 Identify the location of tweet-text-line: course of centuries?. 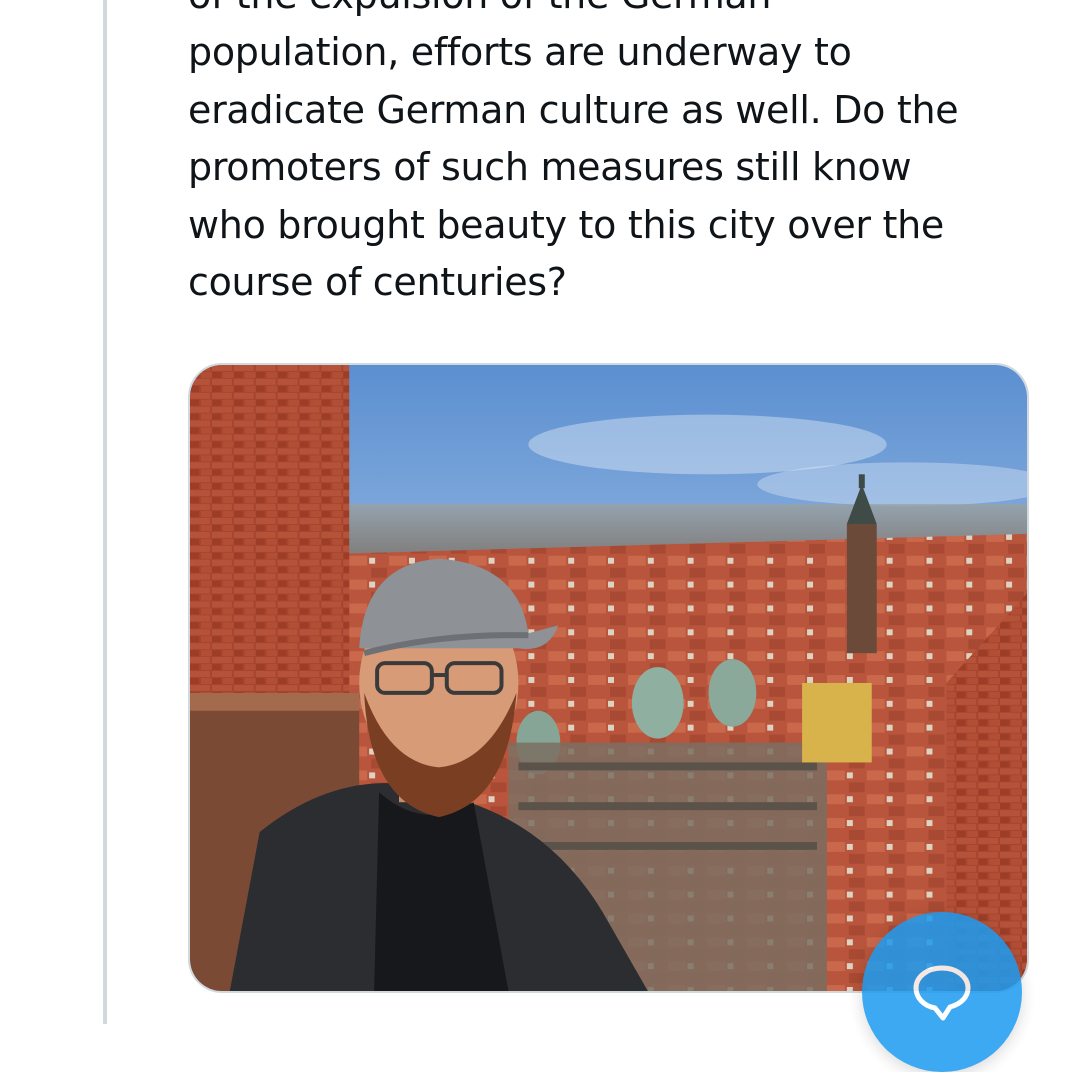
(377, 282).